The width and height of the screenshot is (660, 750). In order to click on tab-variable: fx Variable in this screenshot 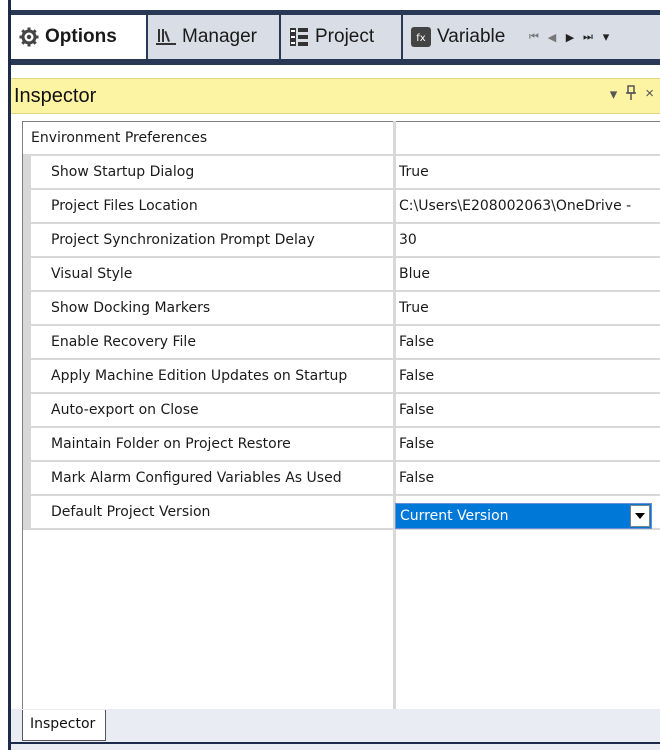, I will do `click(464, 37)`.